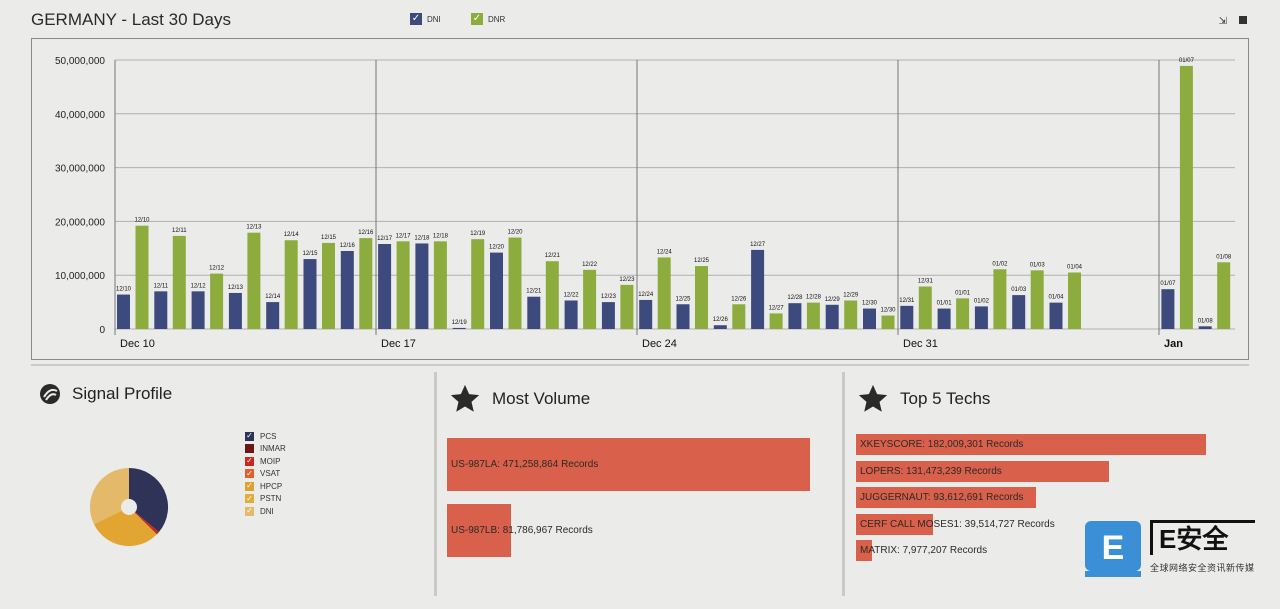  I want to click on legend-item-dnr: ✓ DNR, so click(488, 19).